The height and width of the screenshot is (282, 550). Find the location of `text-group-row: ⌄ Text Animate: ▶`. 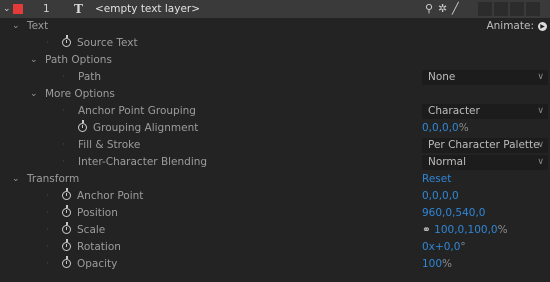

text-group-row: ⌄ Text Animate: ▶ is located at coordinates (275, 26).